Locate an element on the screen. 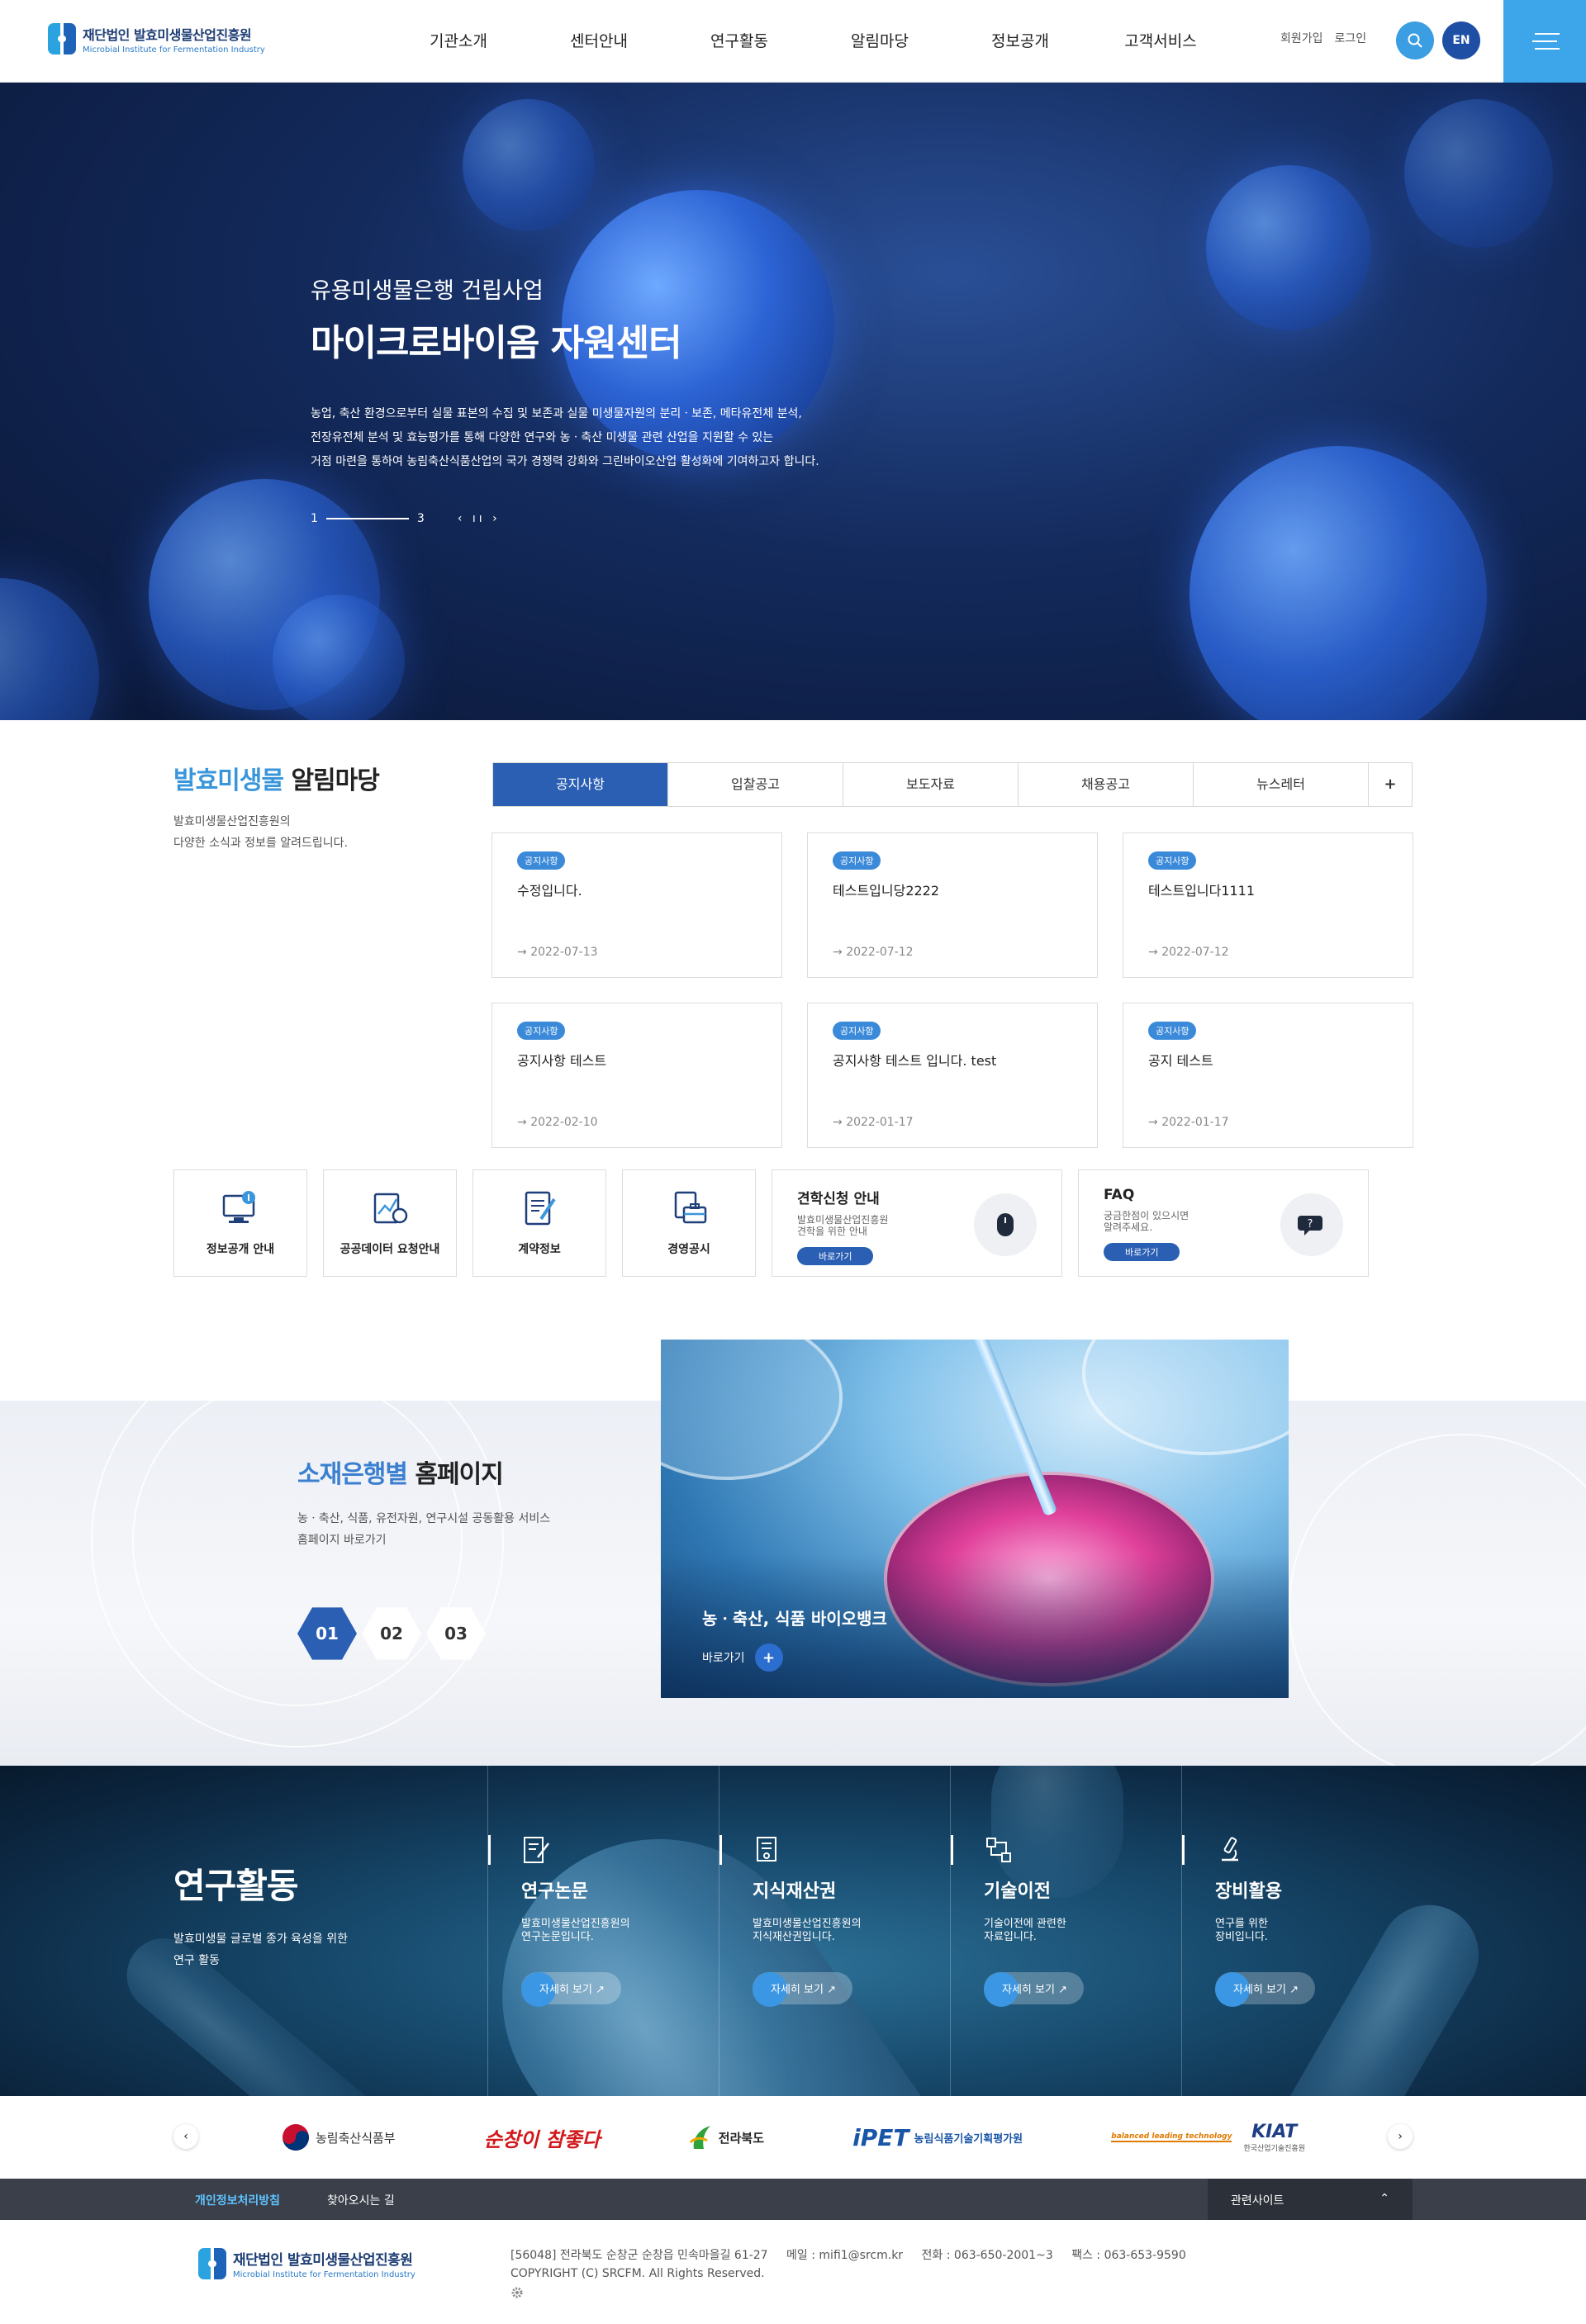 The height and width of the screenshot is (2324, 1586). partner-mafra-logo: 농림축산식품부 is located at coordinates (338, 2137).